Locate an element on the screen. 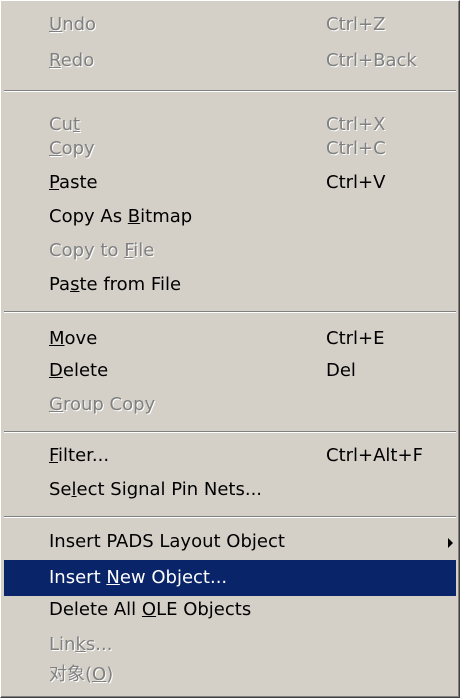  shortcut-text: Ctrl+Back is located at coordinates (371, 60).